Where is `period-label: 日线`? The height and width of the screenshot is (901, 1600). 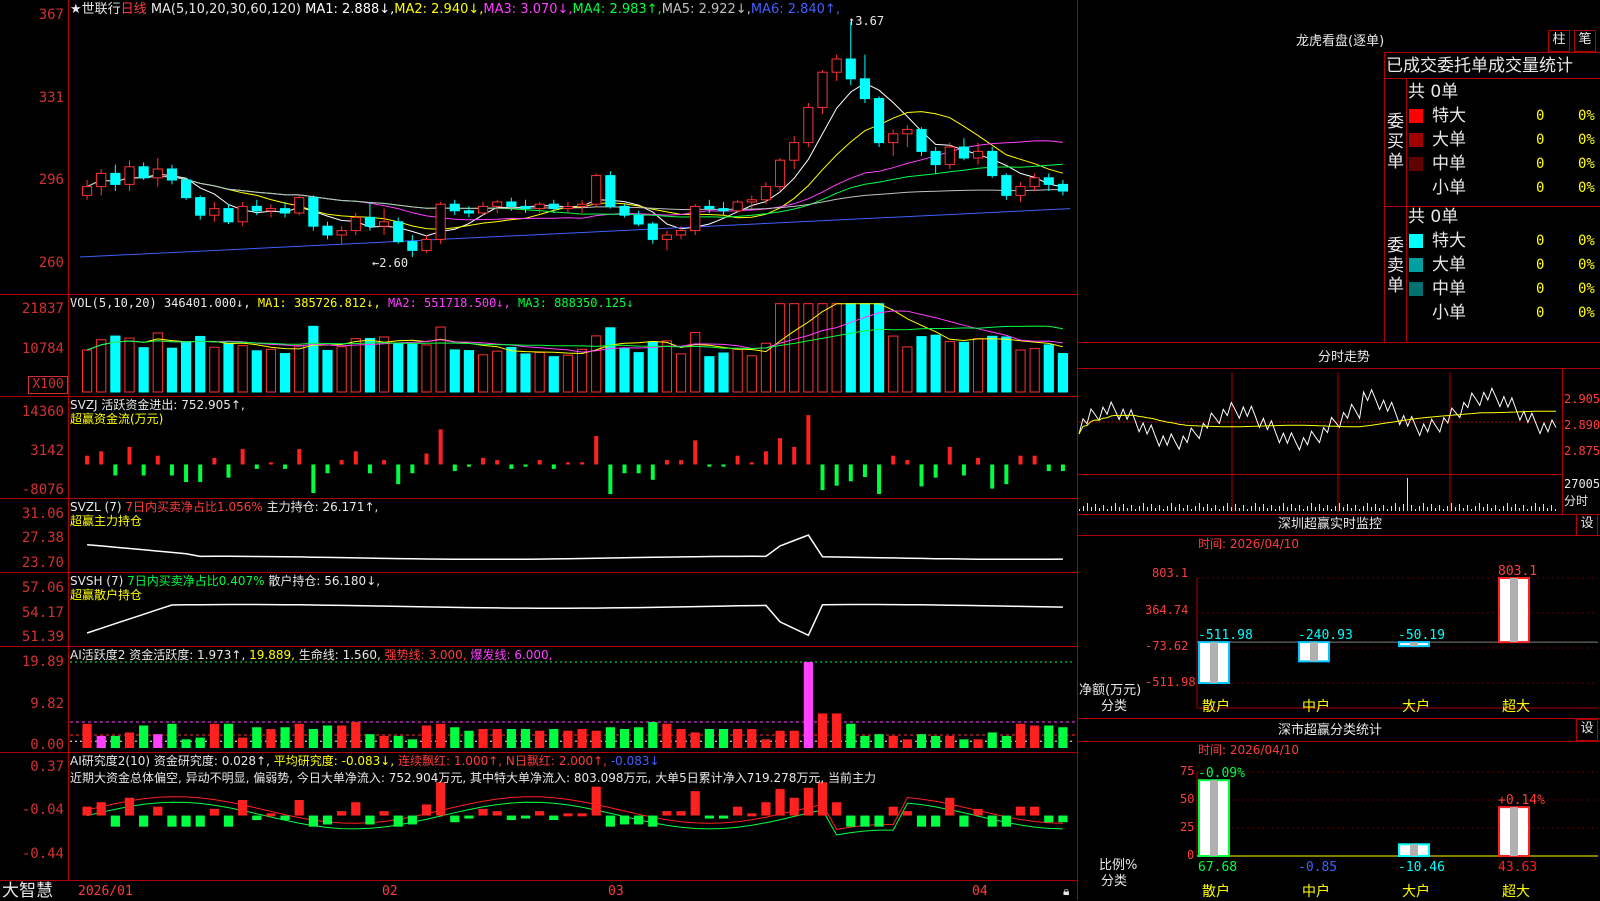 period-label: 日线 is located at coordinates (134, 9).